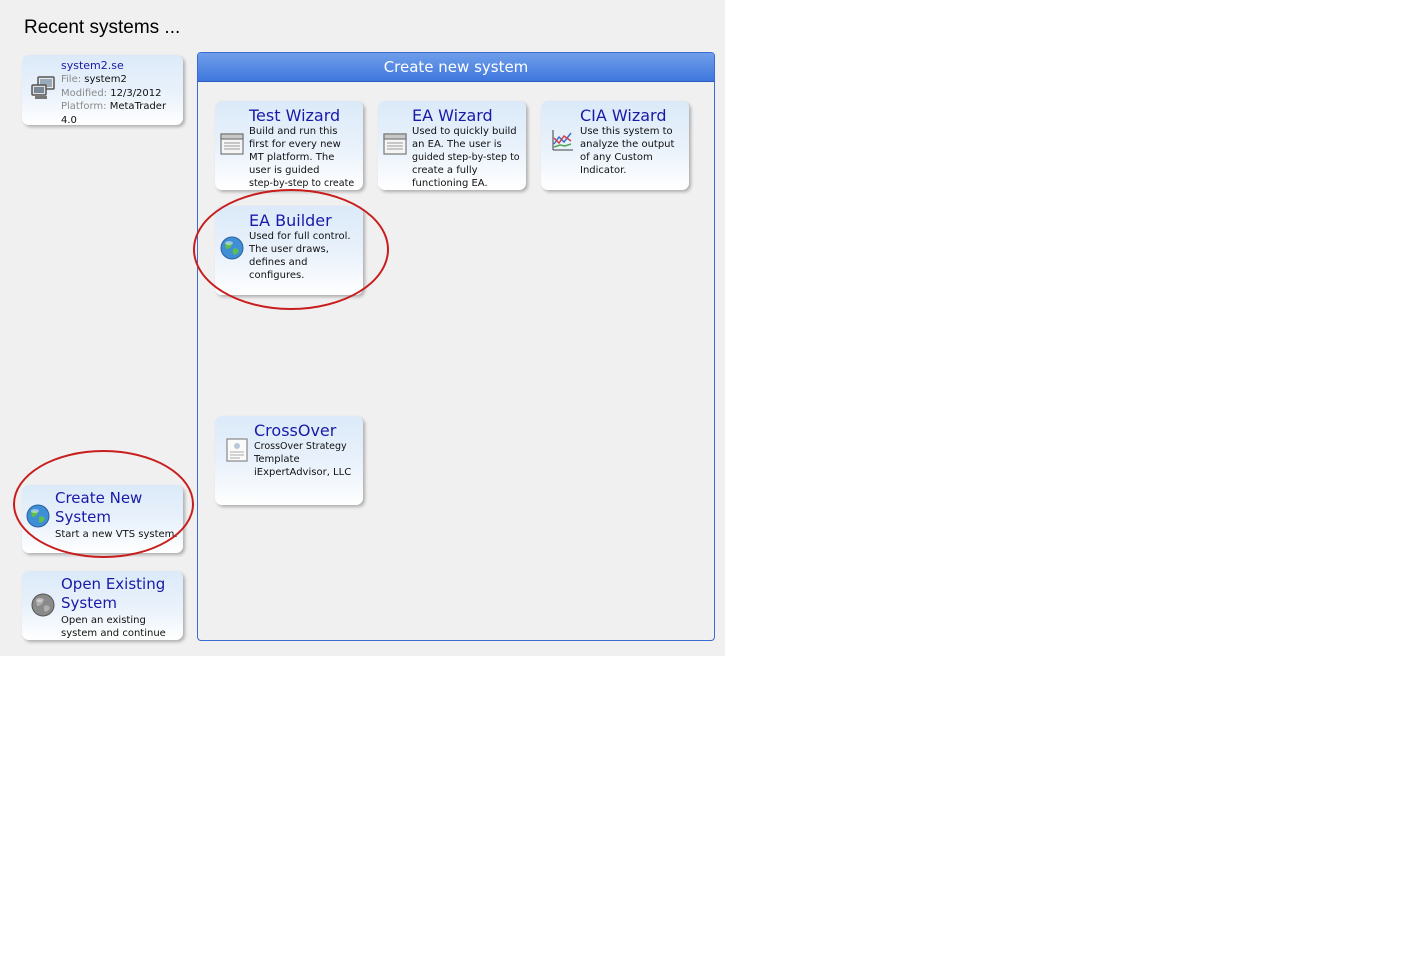  I want to click on ea-wizard-desc-4: create a fully, so click(445, 170).